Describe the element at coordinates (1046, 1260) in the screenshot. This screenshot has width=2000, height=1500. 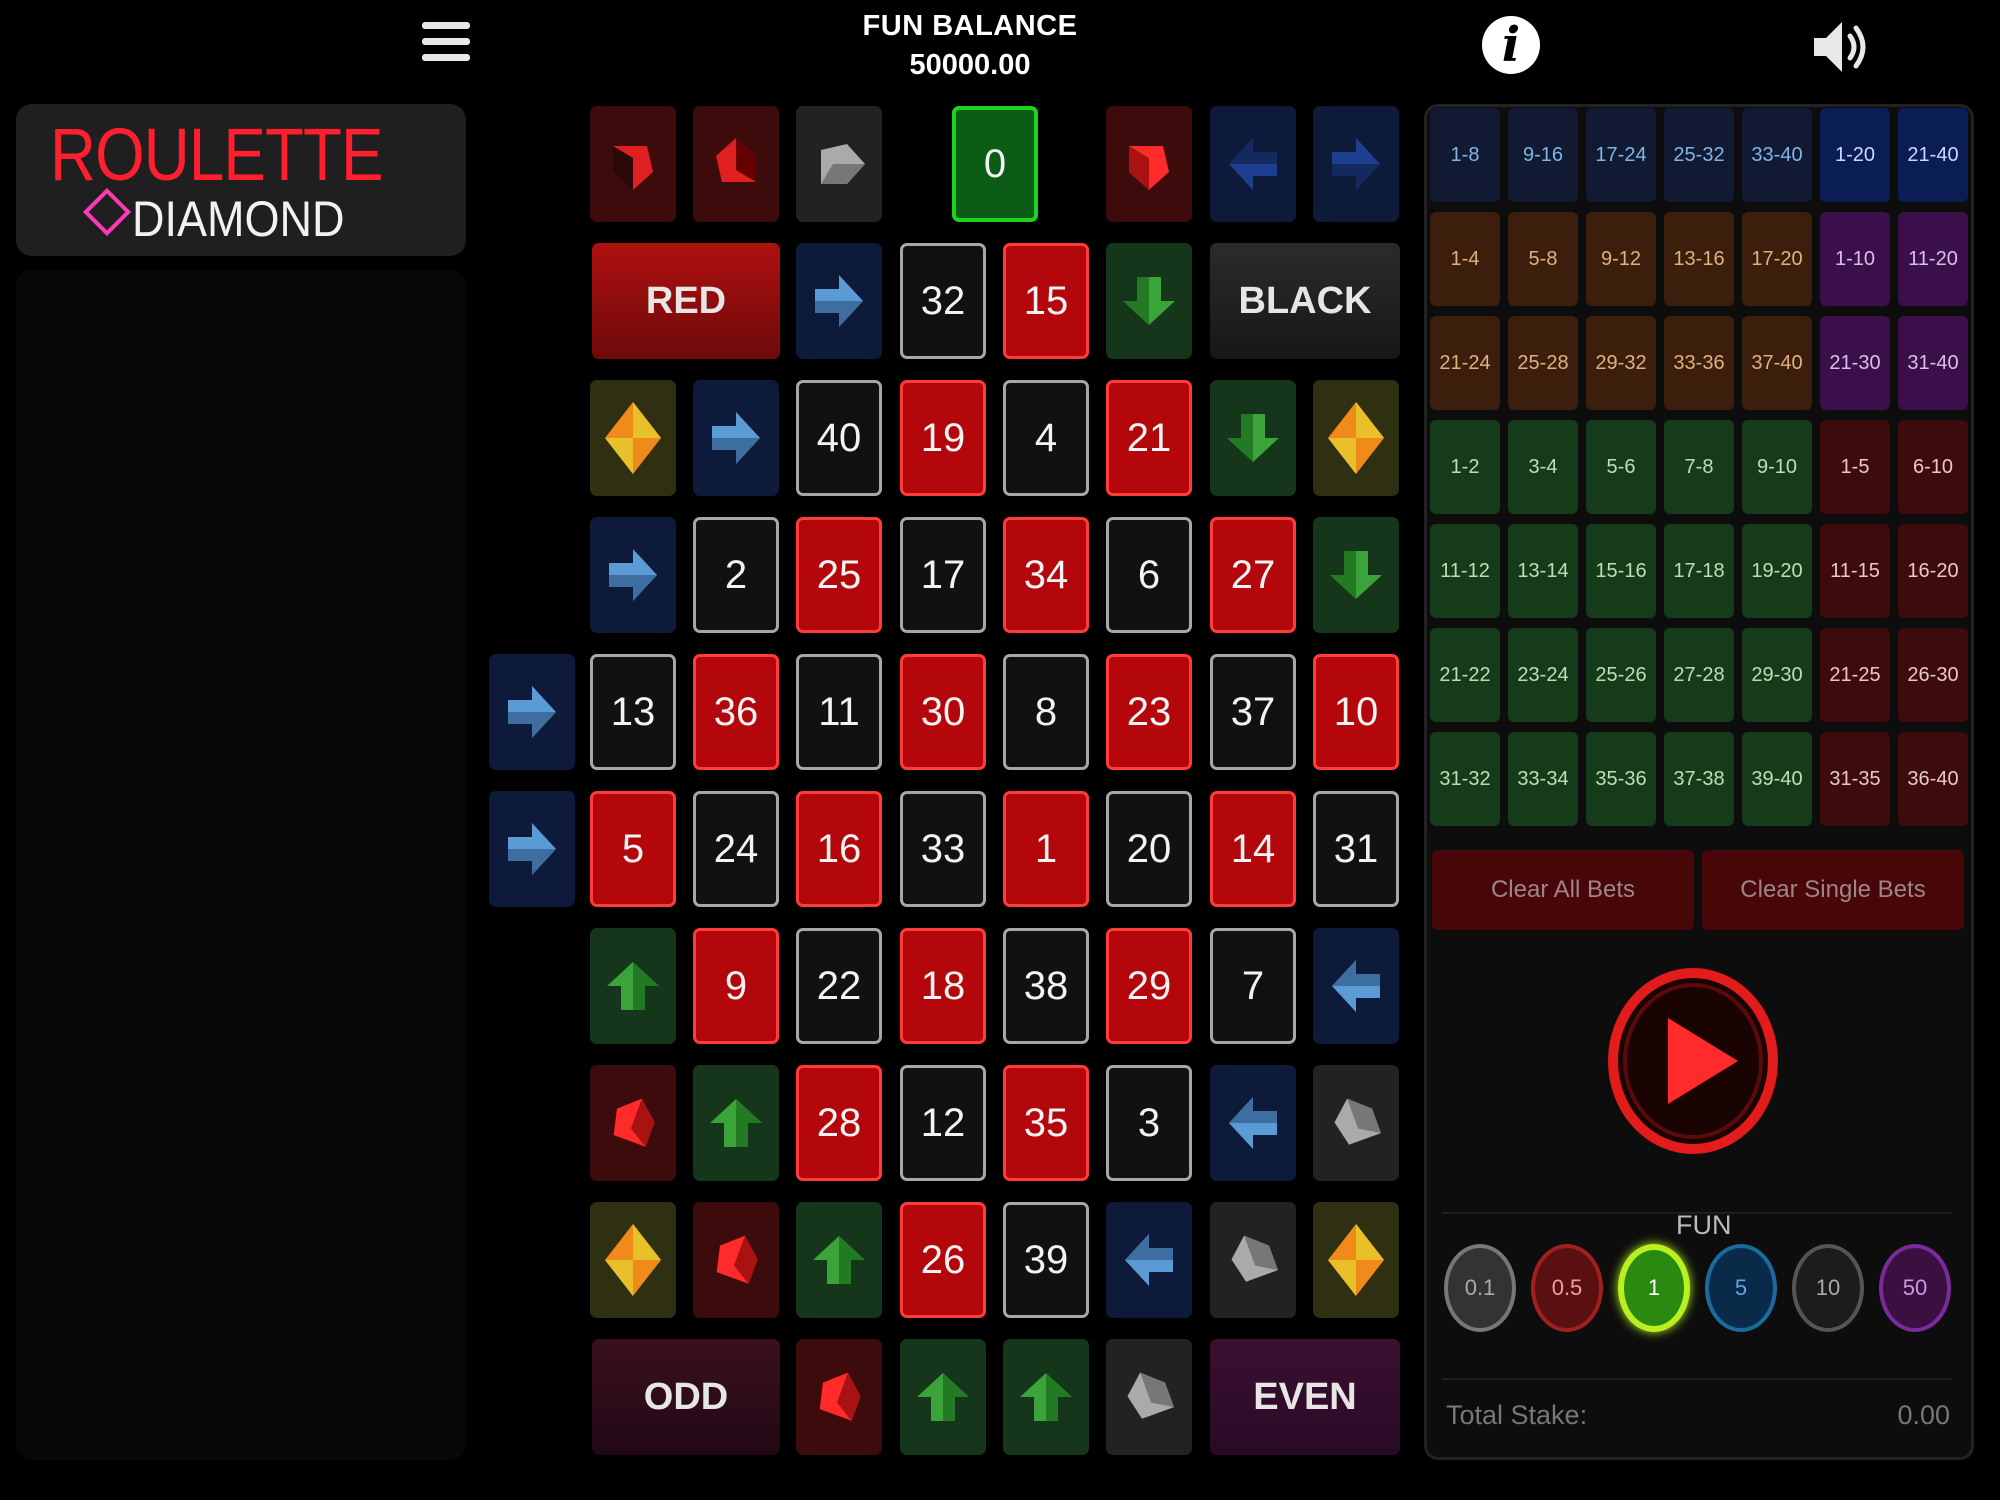
I see `number-cell-39: 39` at that location.